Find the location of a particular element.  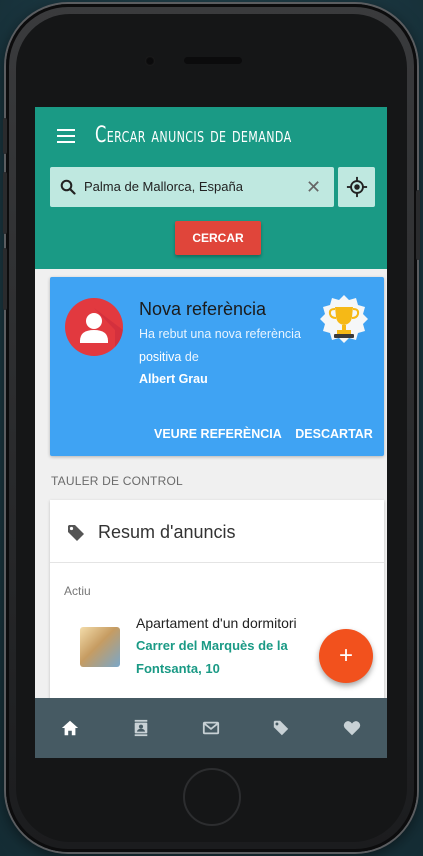

referral-highlight: positiva is located at coordinates (160, 357).